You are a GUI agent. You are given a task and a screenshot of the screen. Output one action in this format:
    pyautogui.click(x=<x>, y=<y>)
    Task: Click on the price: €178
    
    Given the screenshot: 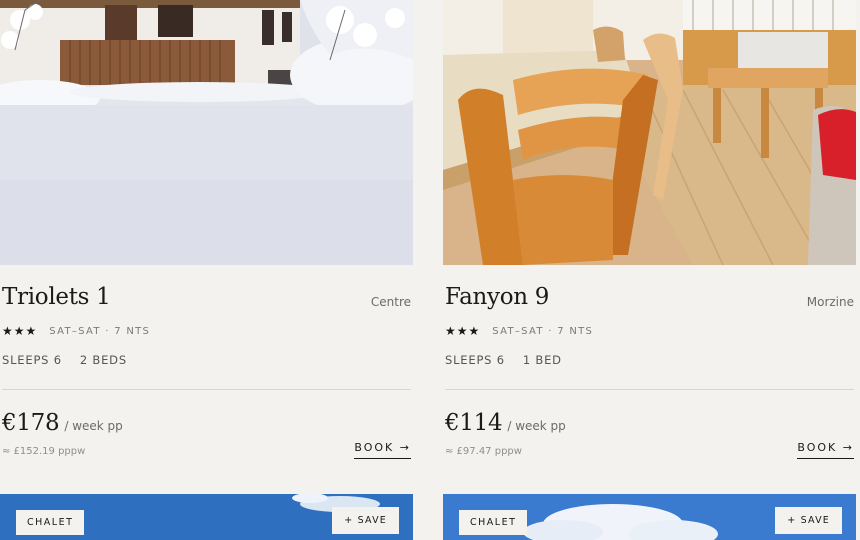 What is the action you would take?
    pyautogui.click(x=31, y=423)
    